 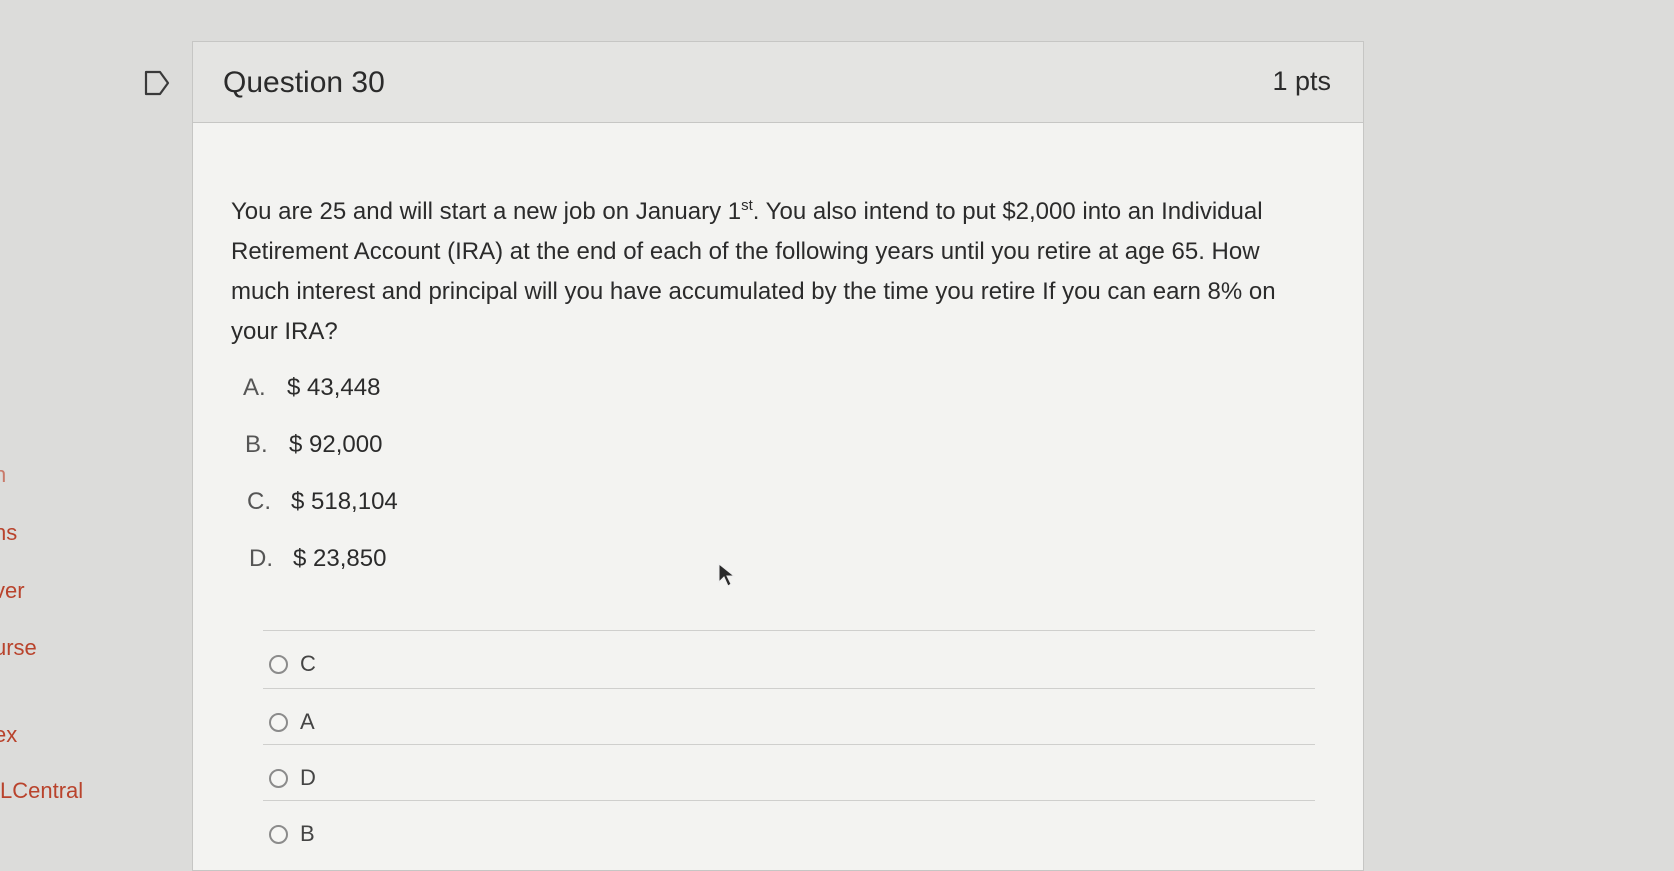 I want to click on choice-b: B. $ 92,000, so click(x=313, y=445).